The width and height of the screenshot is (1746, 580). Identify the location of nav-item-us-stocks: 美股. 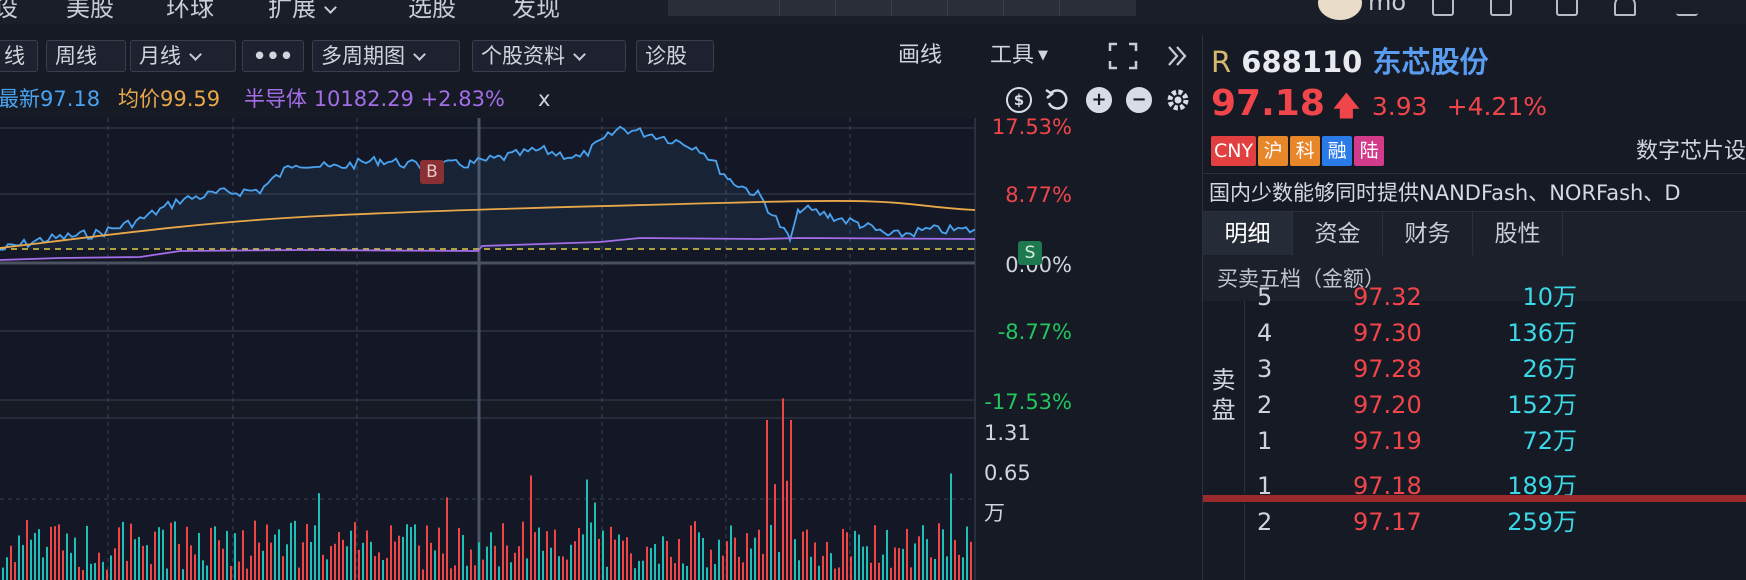
(90, 11).